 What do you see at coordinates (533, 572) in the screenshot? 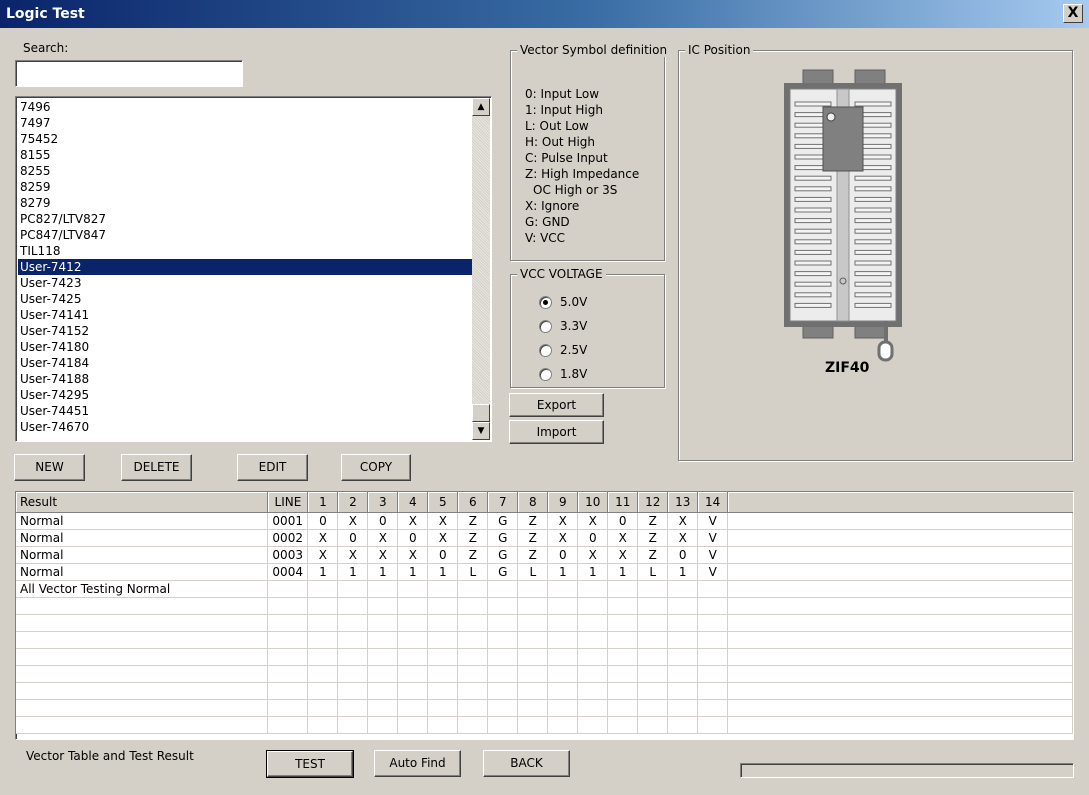
I see `table-cell: L` at bounding box center [533, 572].